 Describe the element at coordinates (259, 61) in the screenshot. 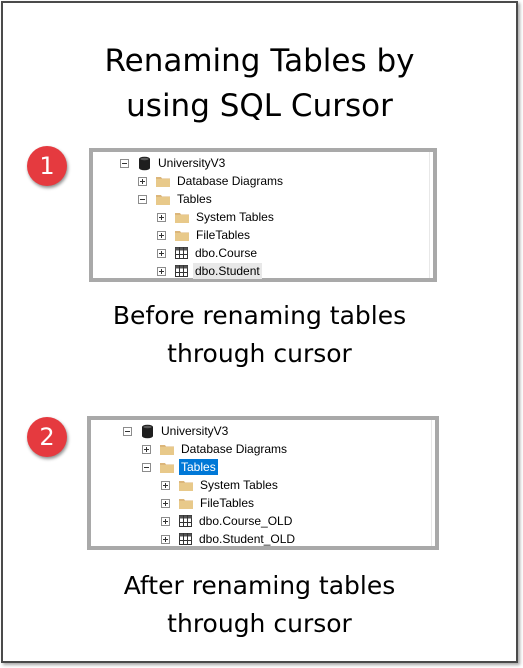

I see `title-line-1: Renaming Tables by` at that location.